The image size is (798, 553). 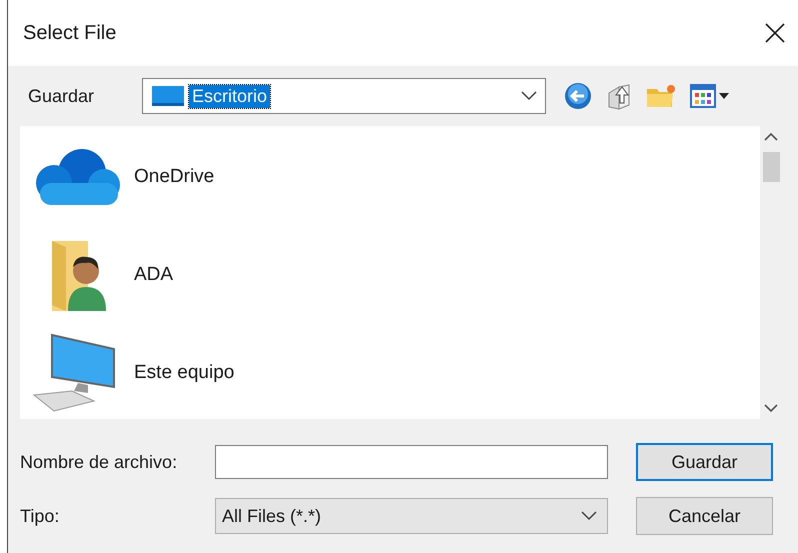 I want to click on scroll-up-icon, so click(x=771, y=137).